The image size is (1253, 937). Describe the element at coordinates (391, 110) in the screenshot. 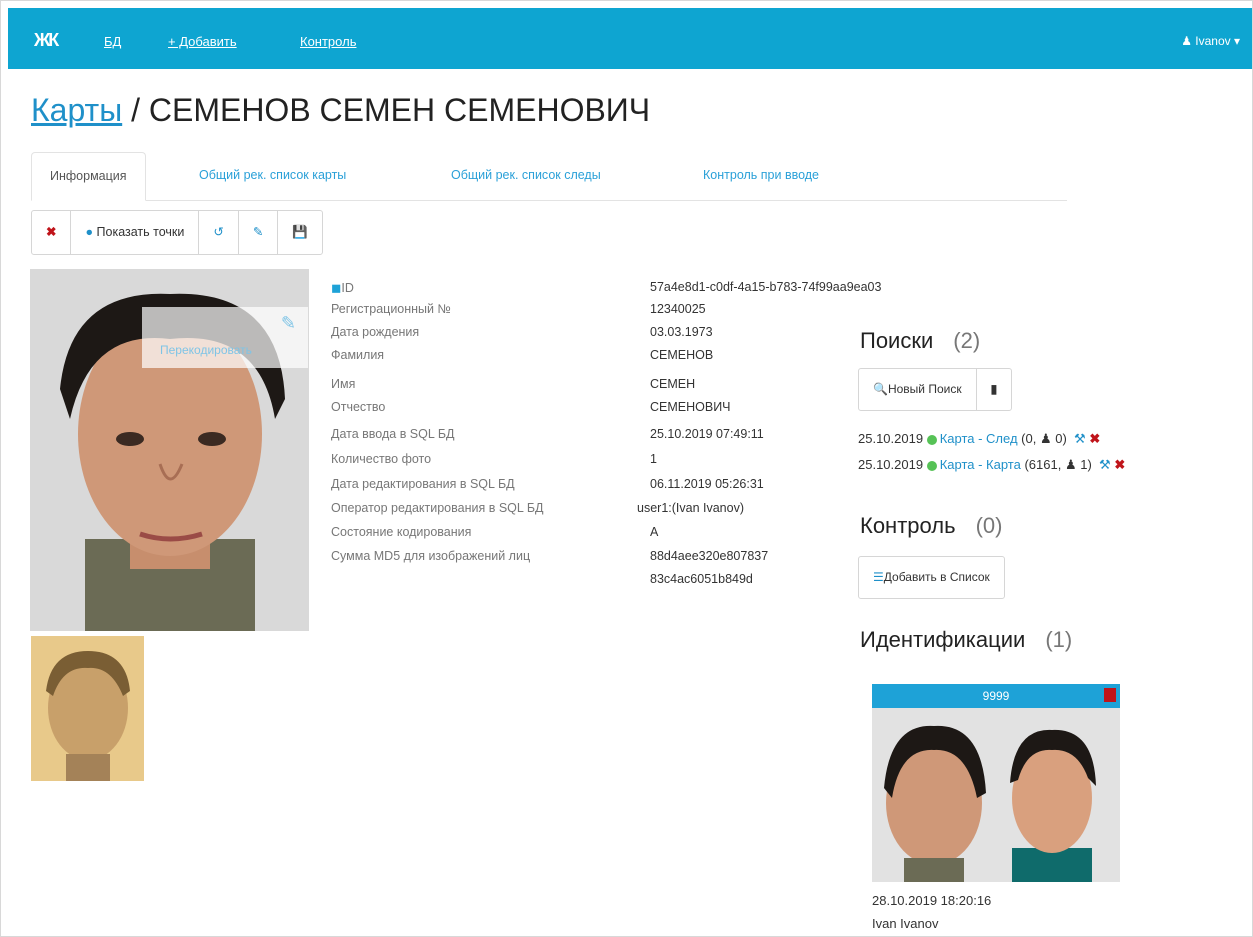

I see `person-name: / СЕМЕНОВ СЕМЕН СЕМЕНОВИЧ` at that location.